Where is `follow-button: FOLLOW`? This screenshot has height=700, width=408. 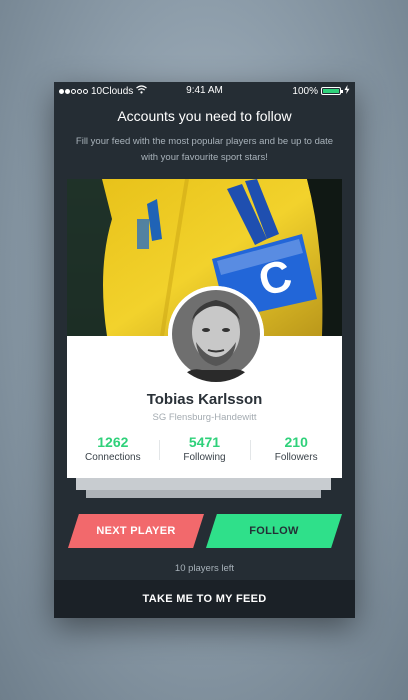
follow-button: FOLLOW is located at coordinates (274, 531).